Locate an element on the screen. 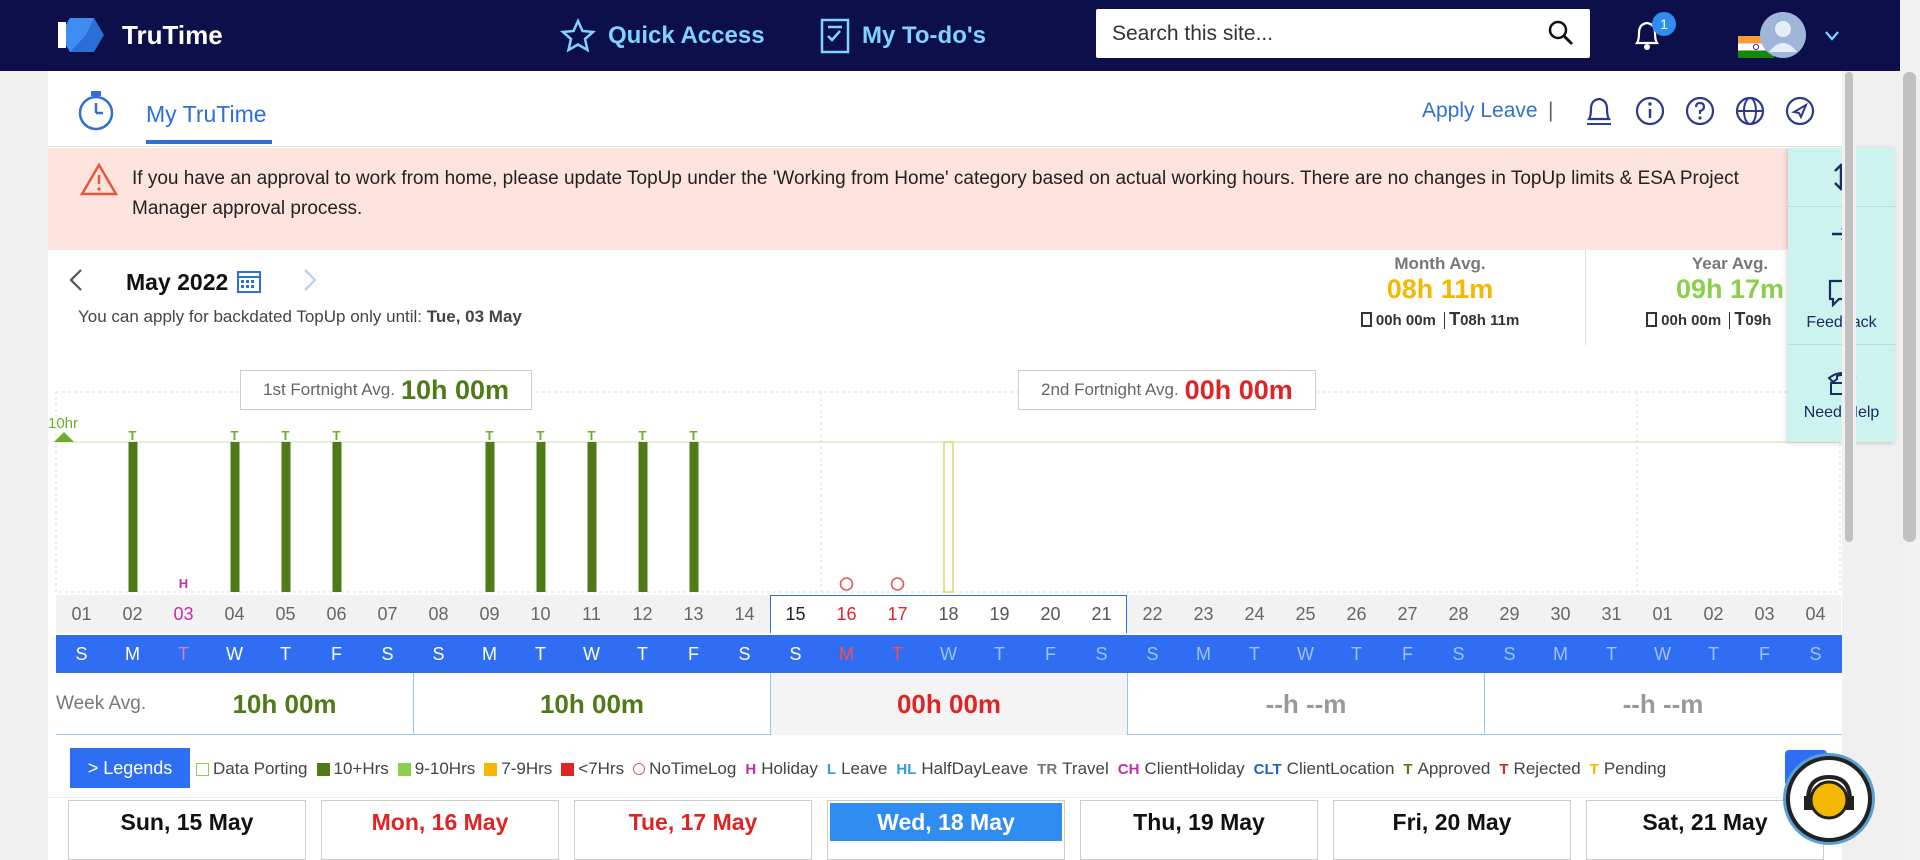 Image resolution: width=1920 pixels, height=860 pixels. help-icon is located at coordinates (1700, 111).